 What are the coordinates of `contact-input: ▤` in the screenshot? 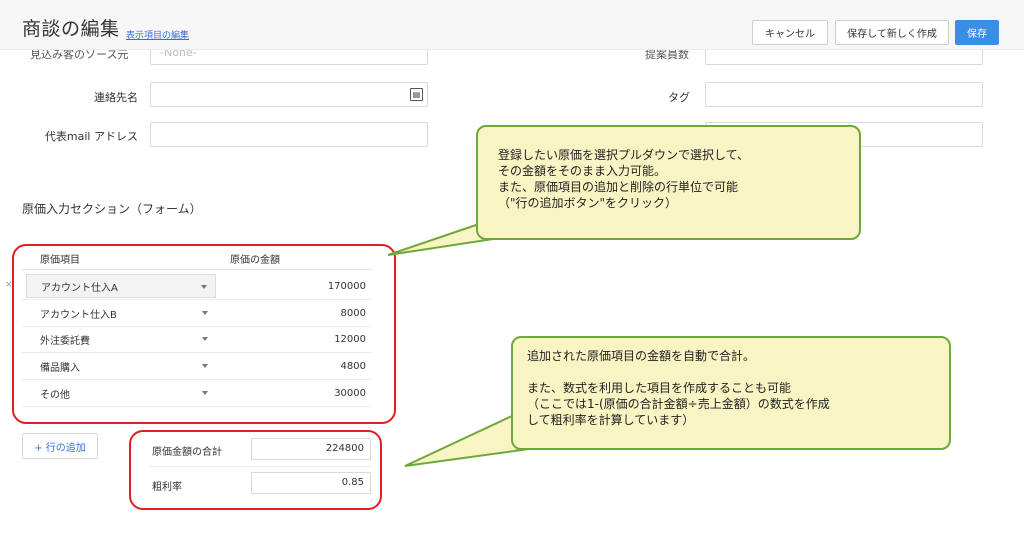 It's located at (289, 94).